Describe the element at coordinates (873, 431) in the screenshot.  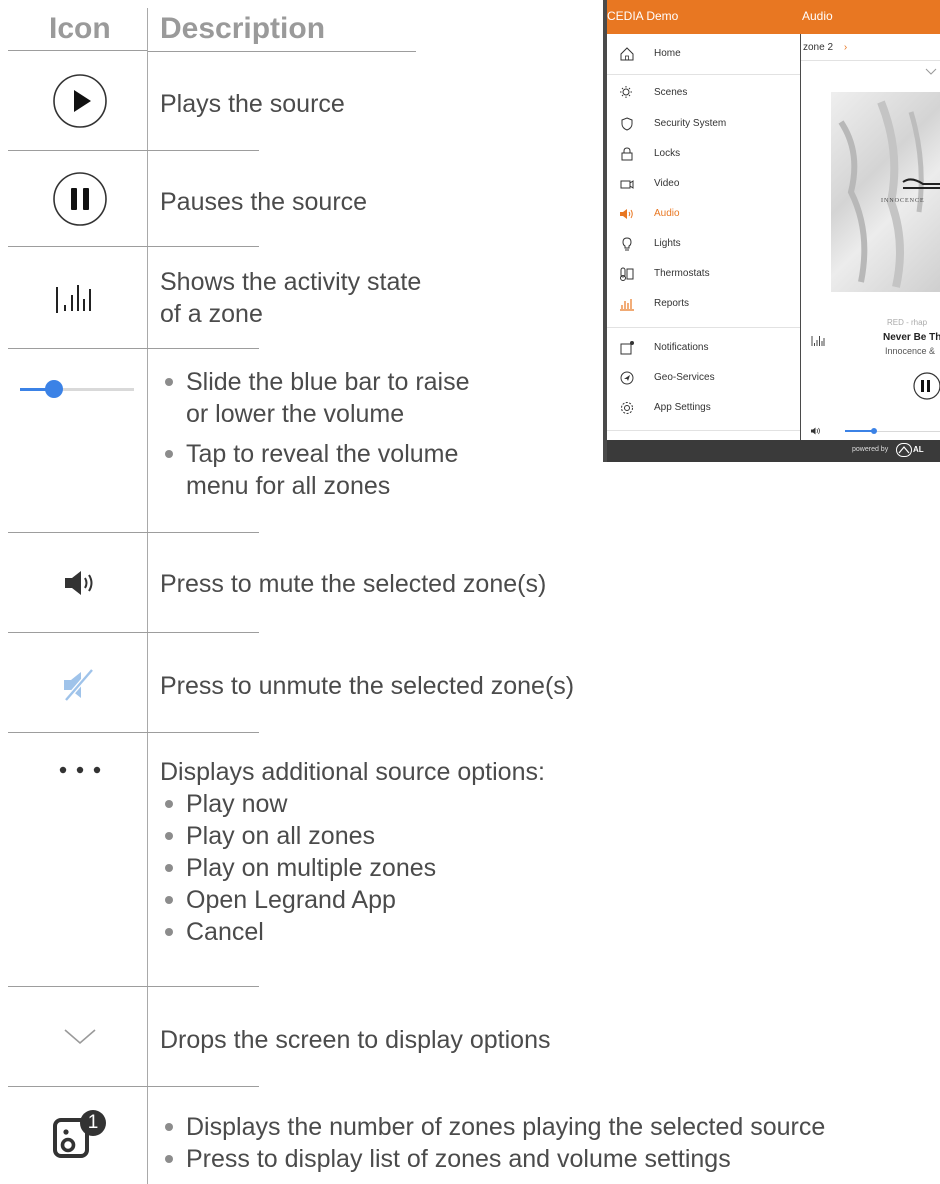
I see `app-slider-thumb` at that location.